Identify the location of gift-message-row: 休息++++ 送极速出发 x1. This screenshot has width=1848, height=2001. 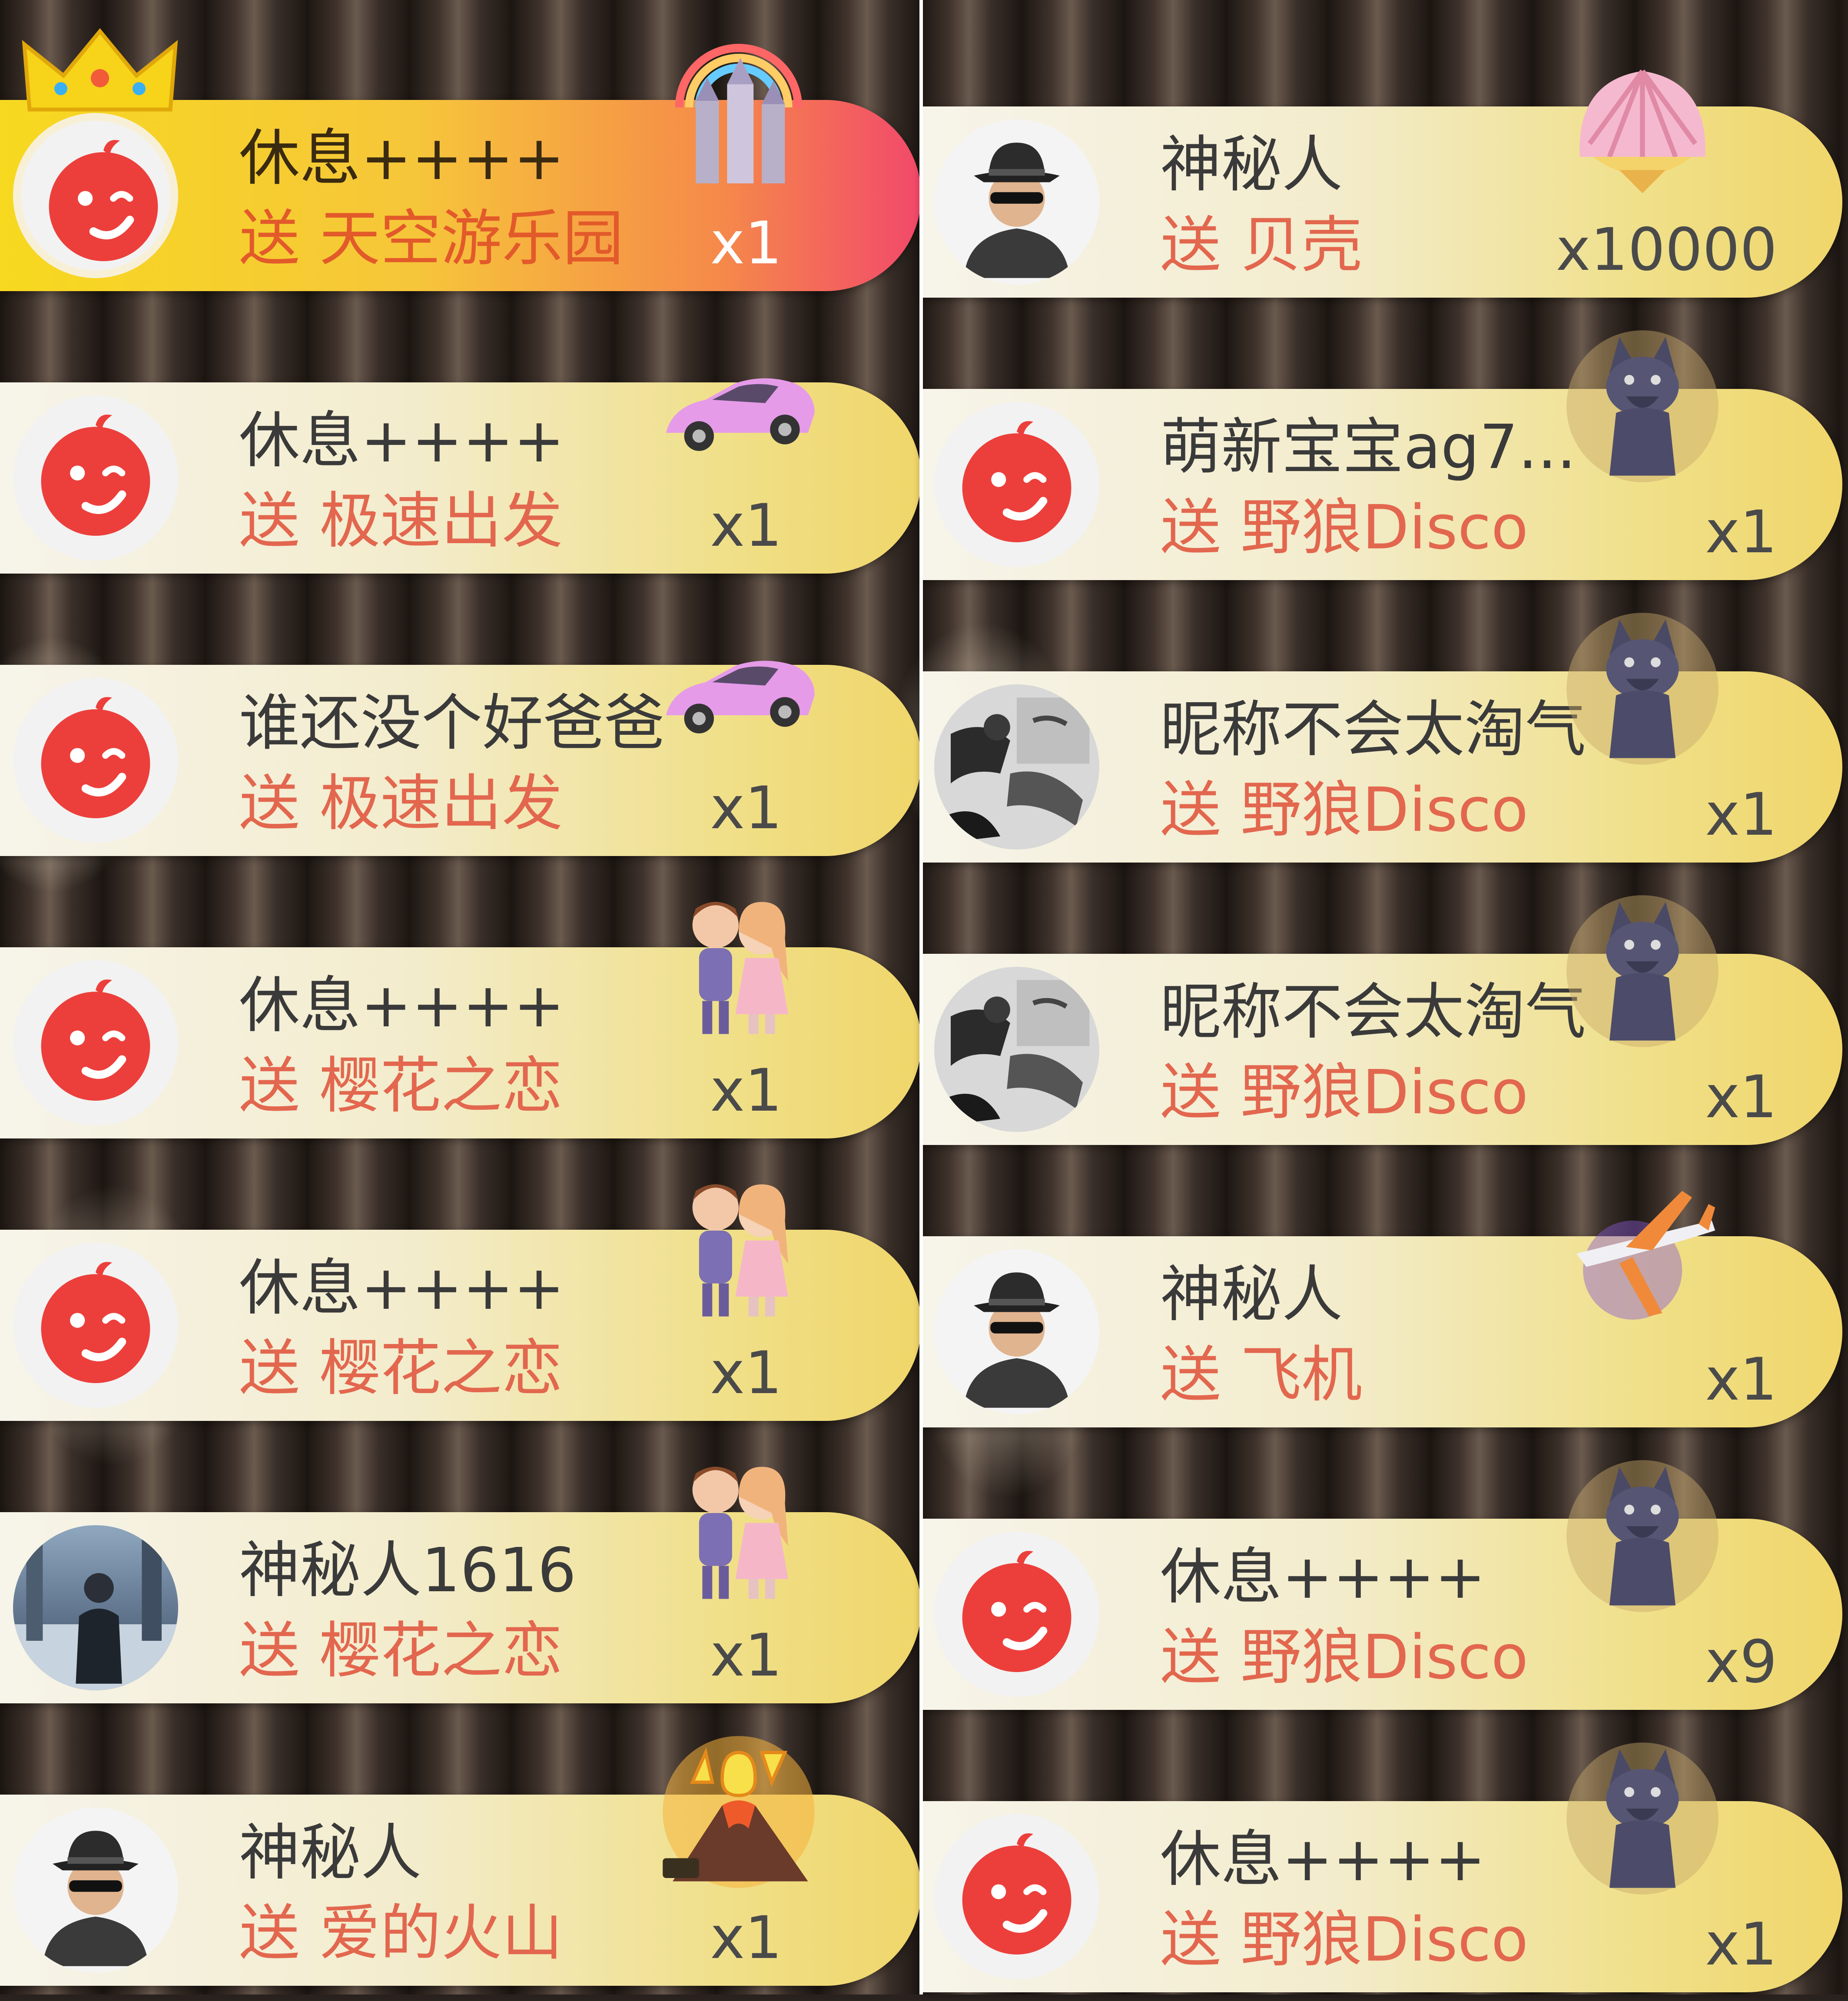
(460, 480).